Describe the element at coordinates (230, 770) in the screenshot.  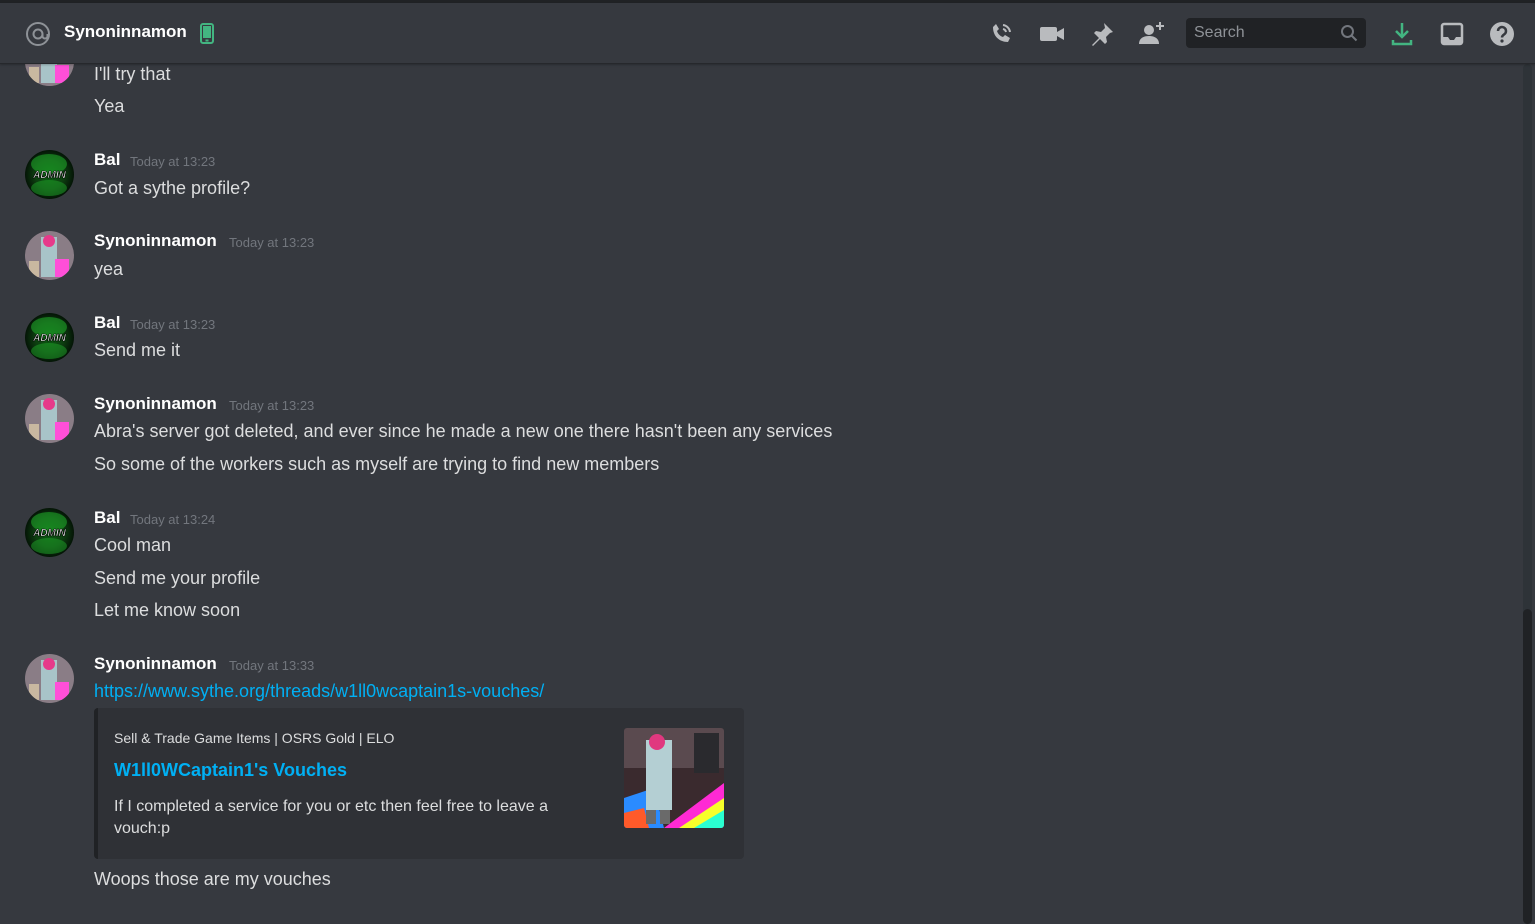
I see `embed-title: W1ll0WCaptain1's Vouches` at that location.